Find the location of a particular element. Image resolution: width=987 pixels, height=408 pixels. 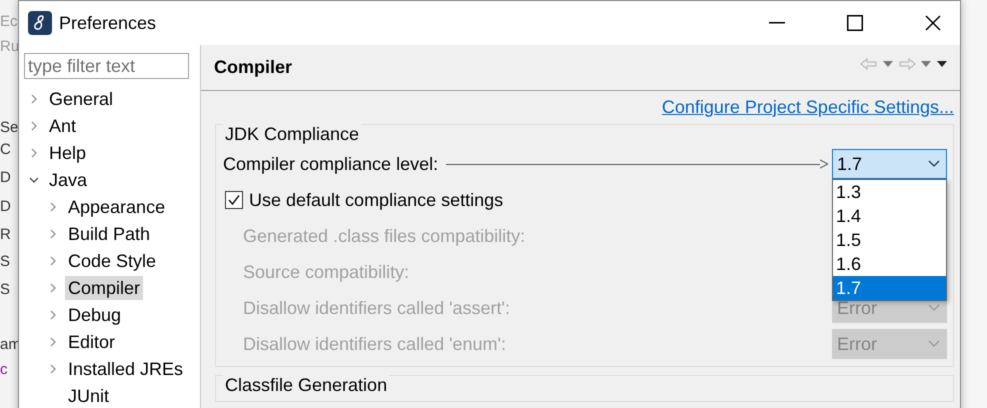

view-menu-icon is located at coordinates (942, 64).